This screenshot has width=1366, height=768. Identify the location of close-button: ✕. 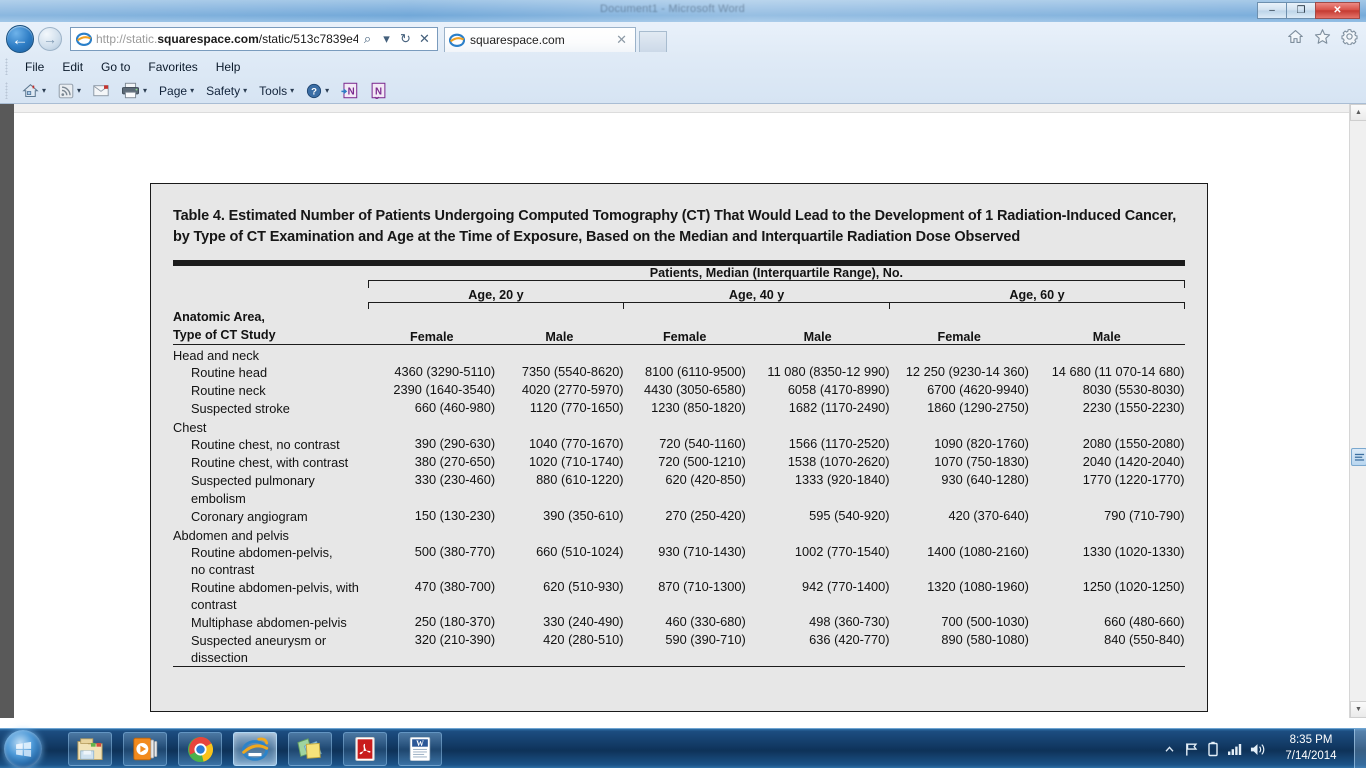
(1337, 10).